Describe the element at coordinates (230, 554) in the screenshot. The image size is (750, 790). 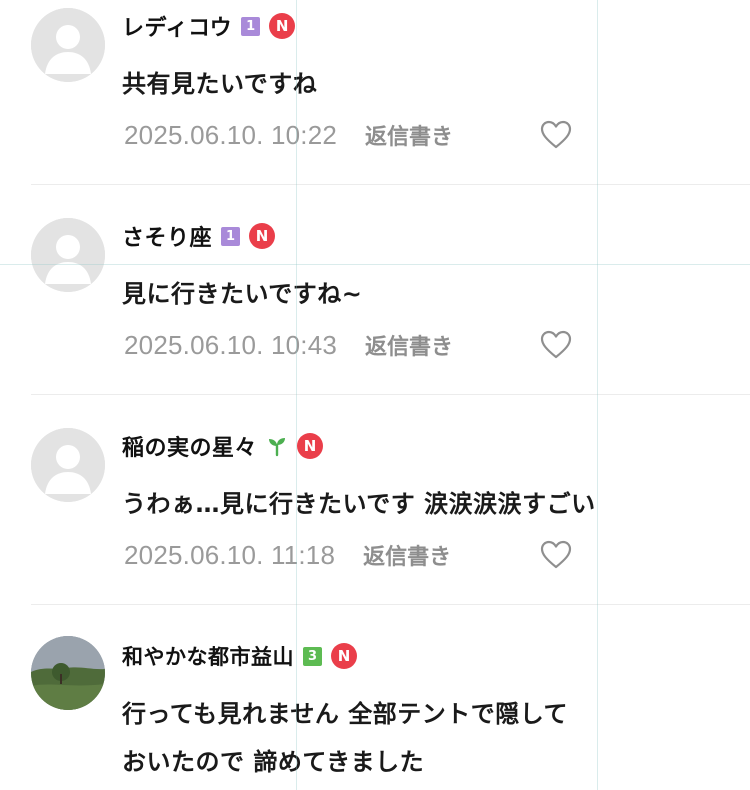
I see `comment-date: 2025.06.10. 11:18` at that location.